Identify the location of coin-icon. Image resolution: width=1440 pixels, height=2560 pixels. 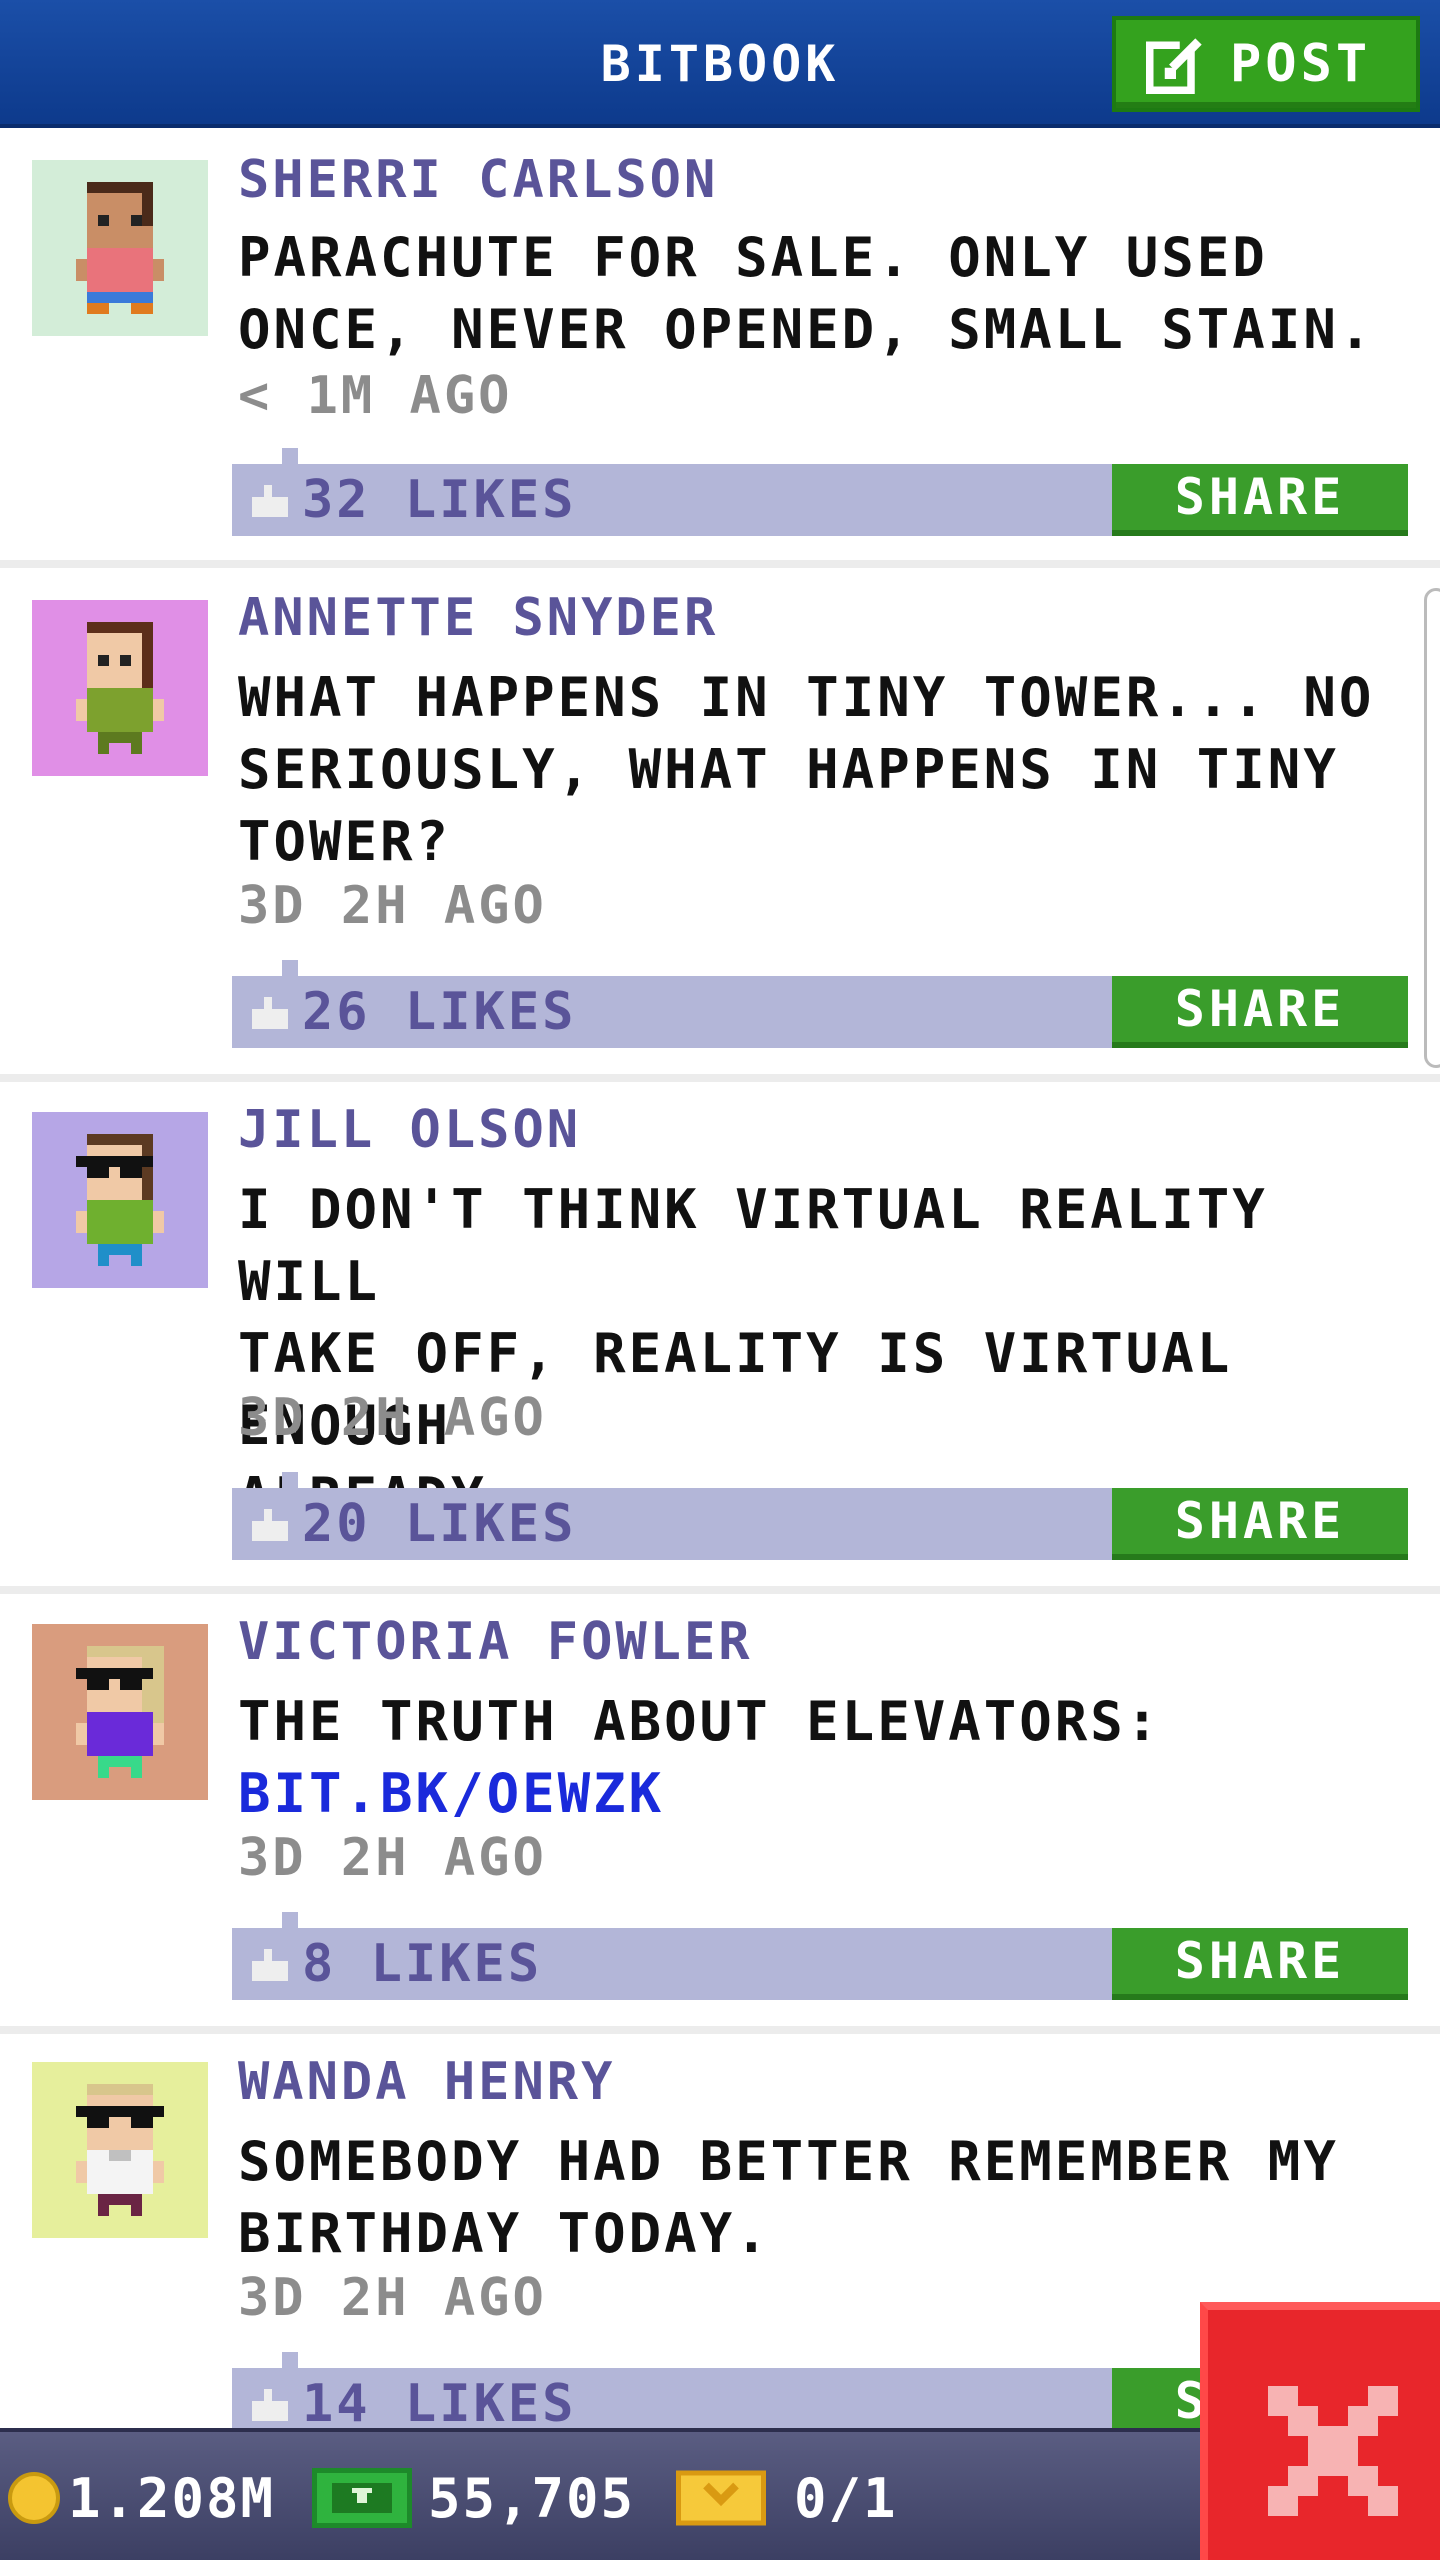
(34, 2498).